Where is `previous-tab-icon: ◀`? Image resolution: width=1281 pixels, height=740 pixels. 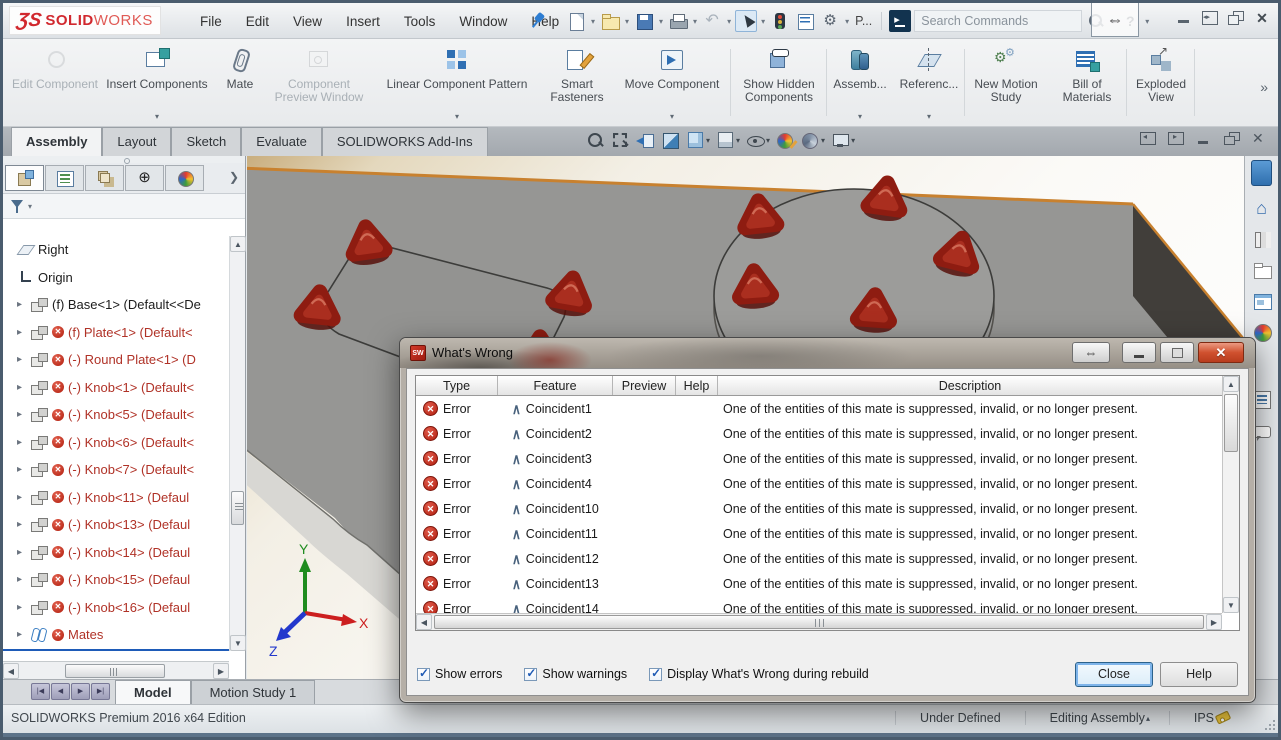
previous-tab-icon: ◀ is located at coordinates (60, 691).